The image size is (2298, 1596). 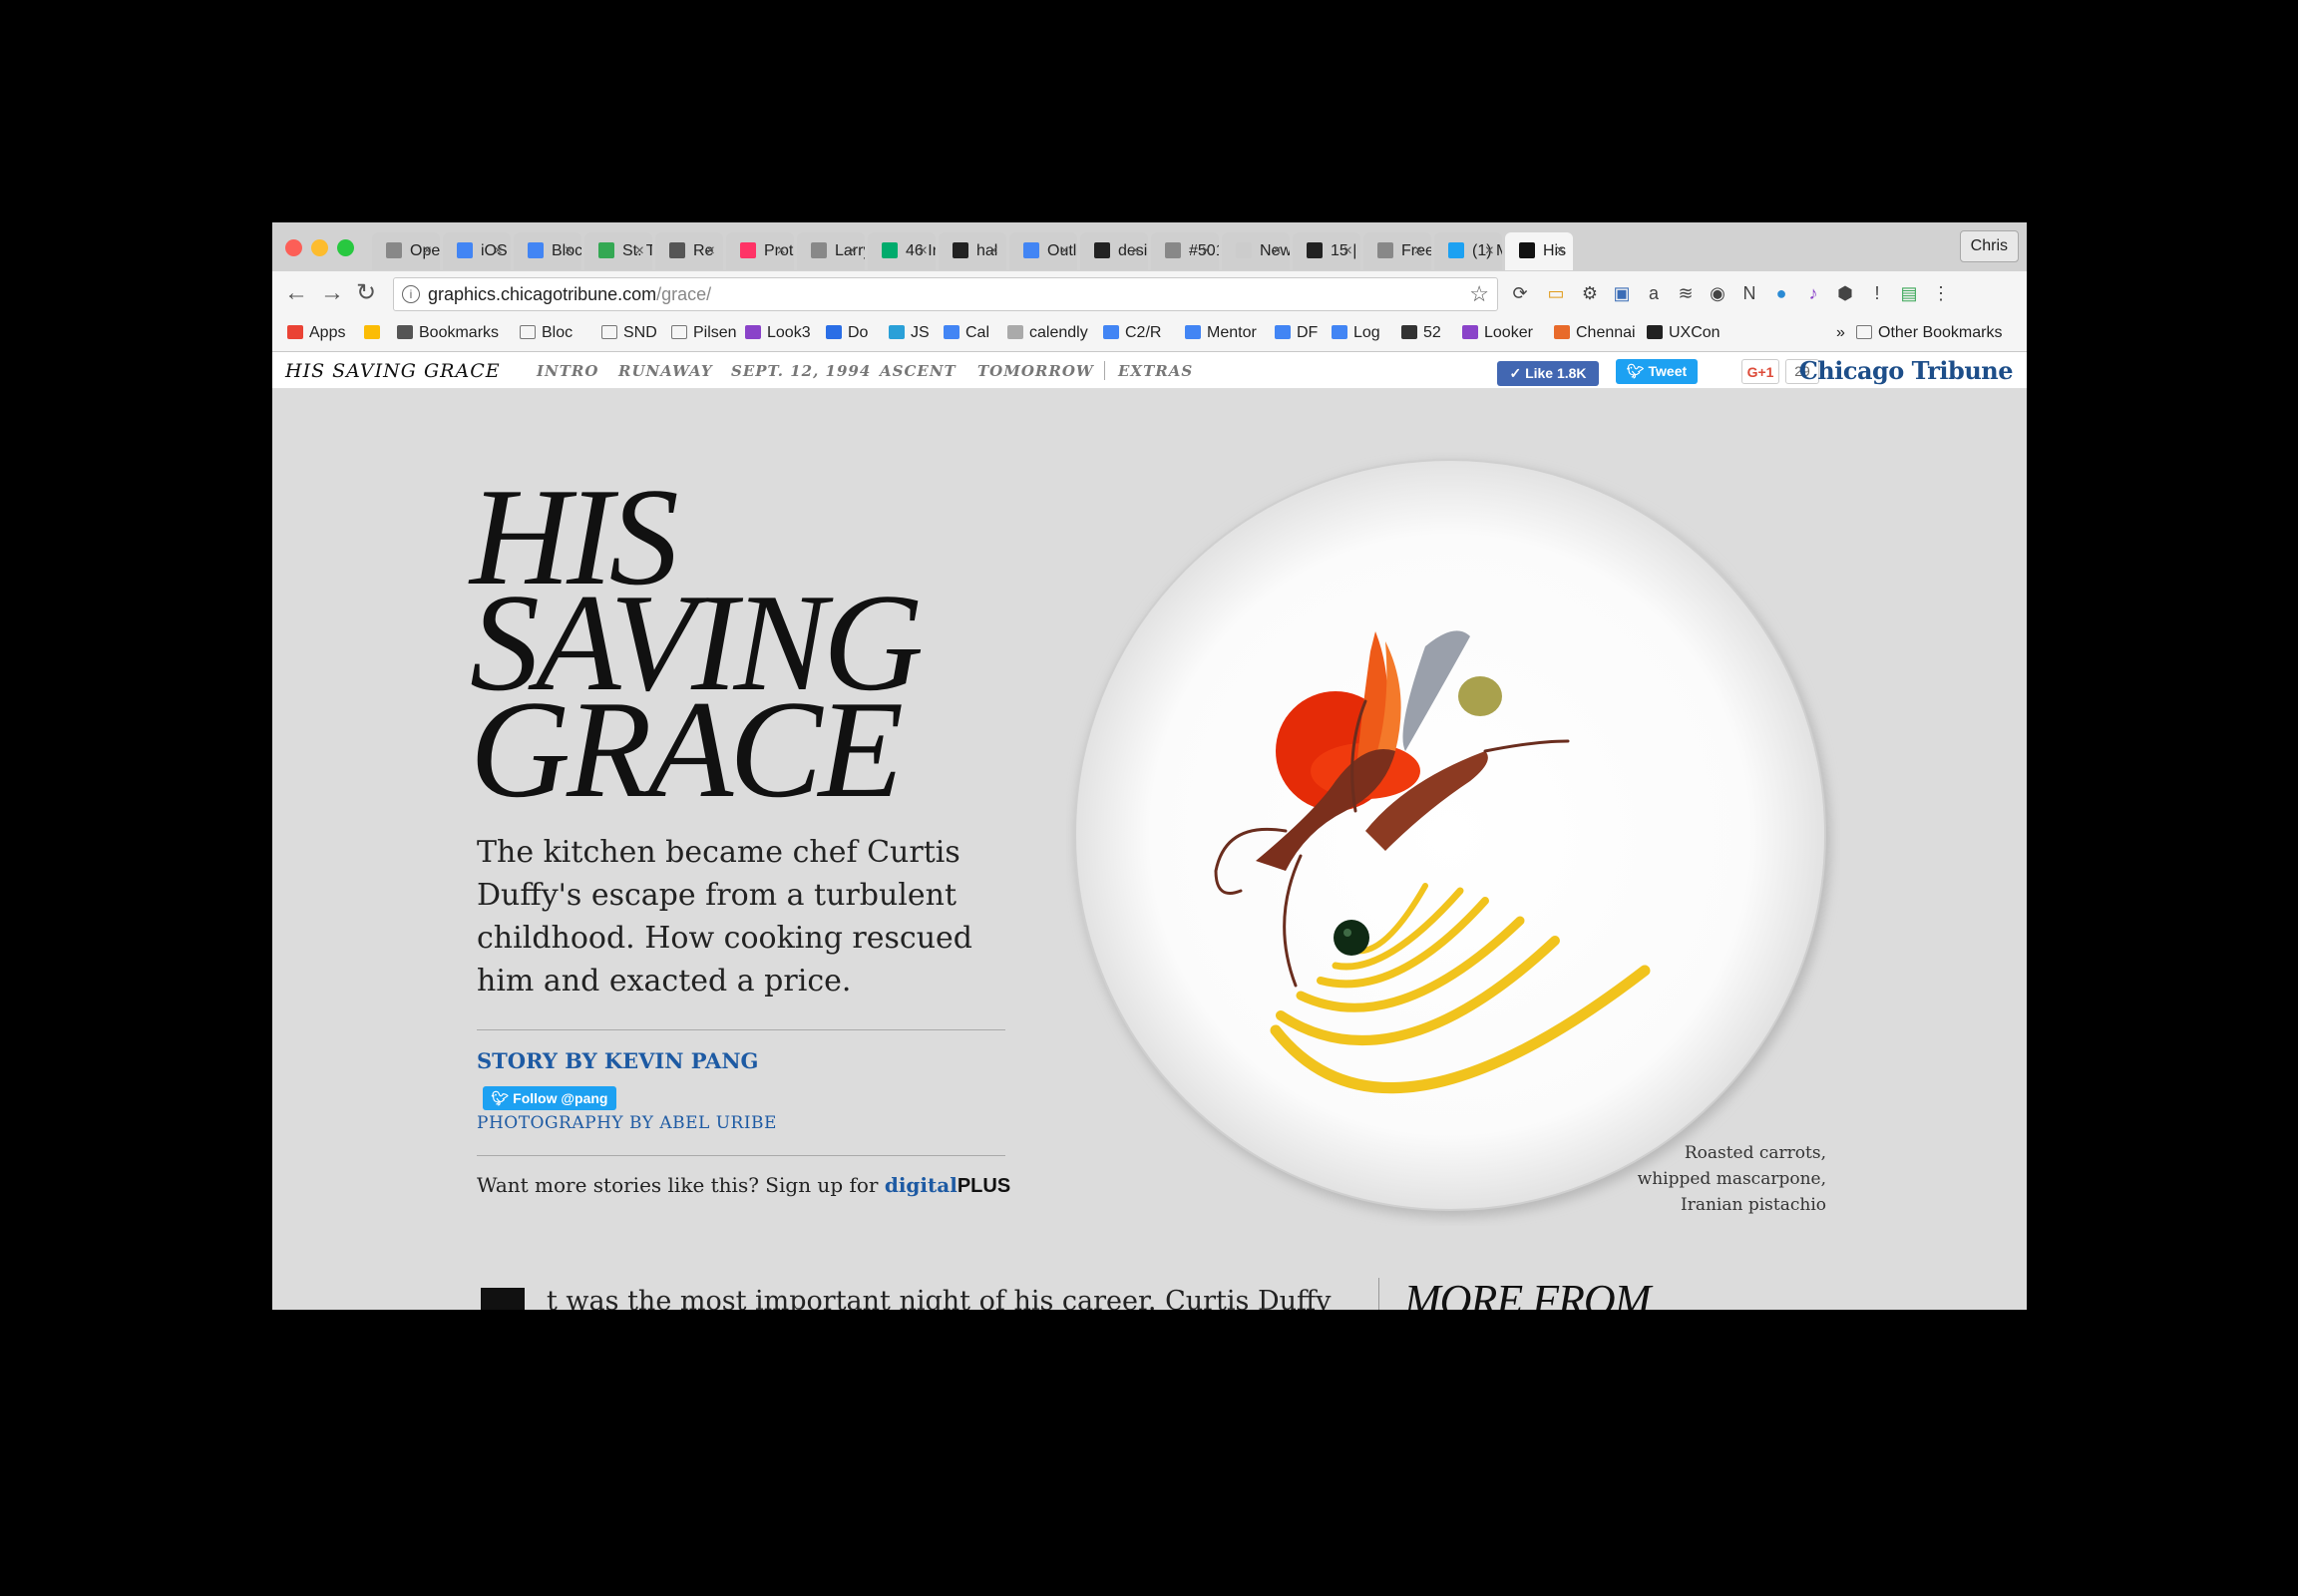 I want to click on bookmark-item: UXCon, so click(x=1684, y=333).